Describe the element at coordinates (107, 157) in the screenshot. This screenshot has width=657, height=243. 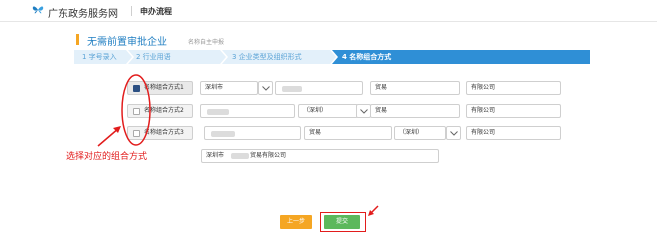
I see `annotation-text: 选择对应的组合方式` at that location.